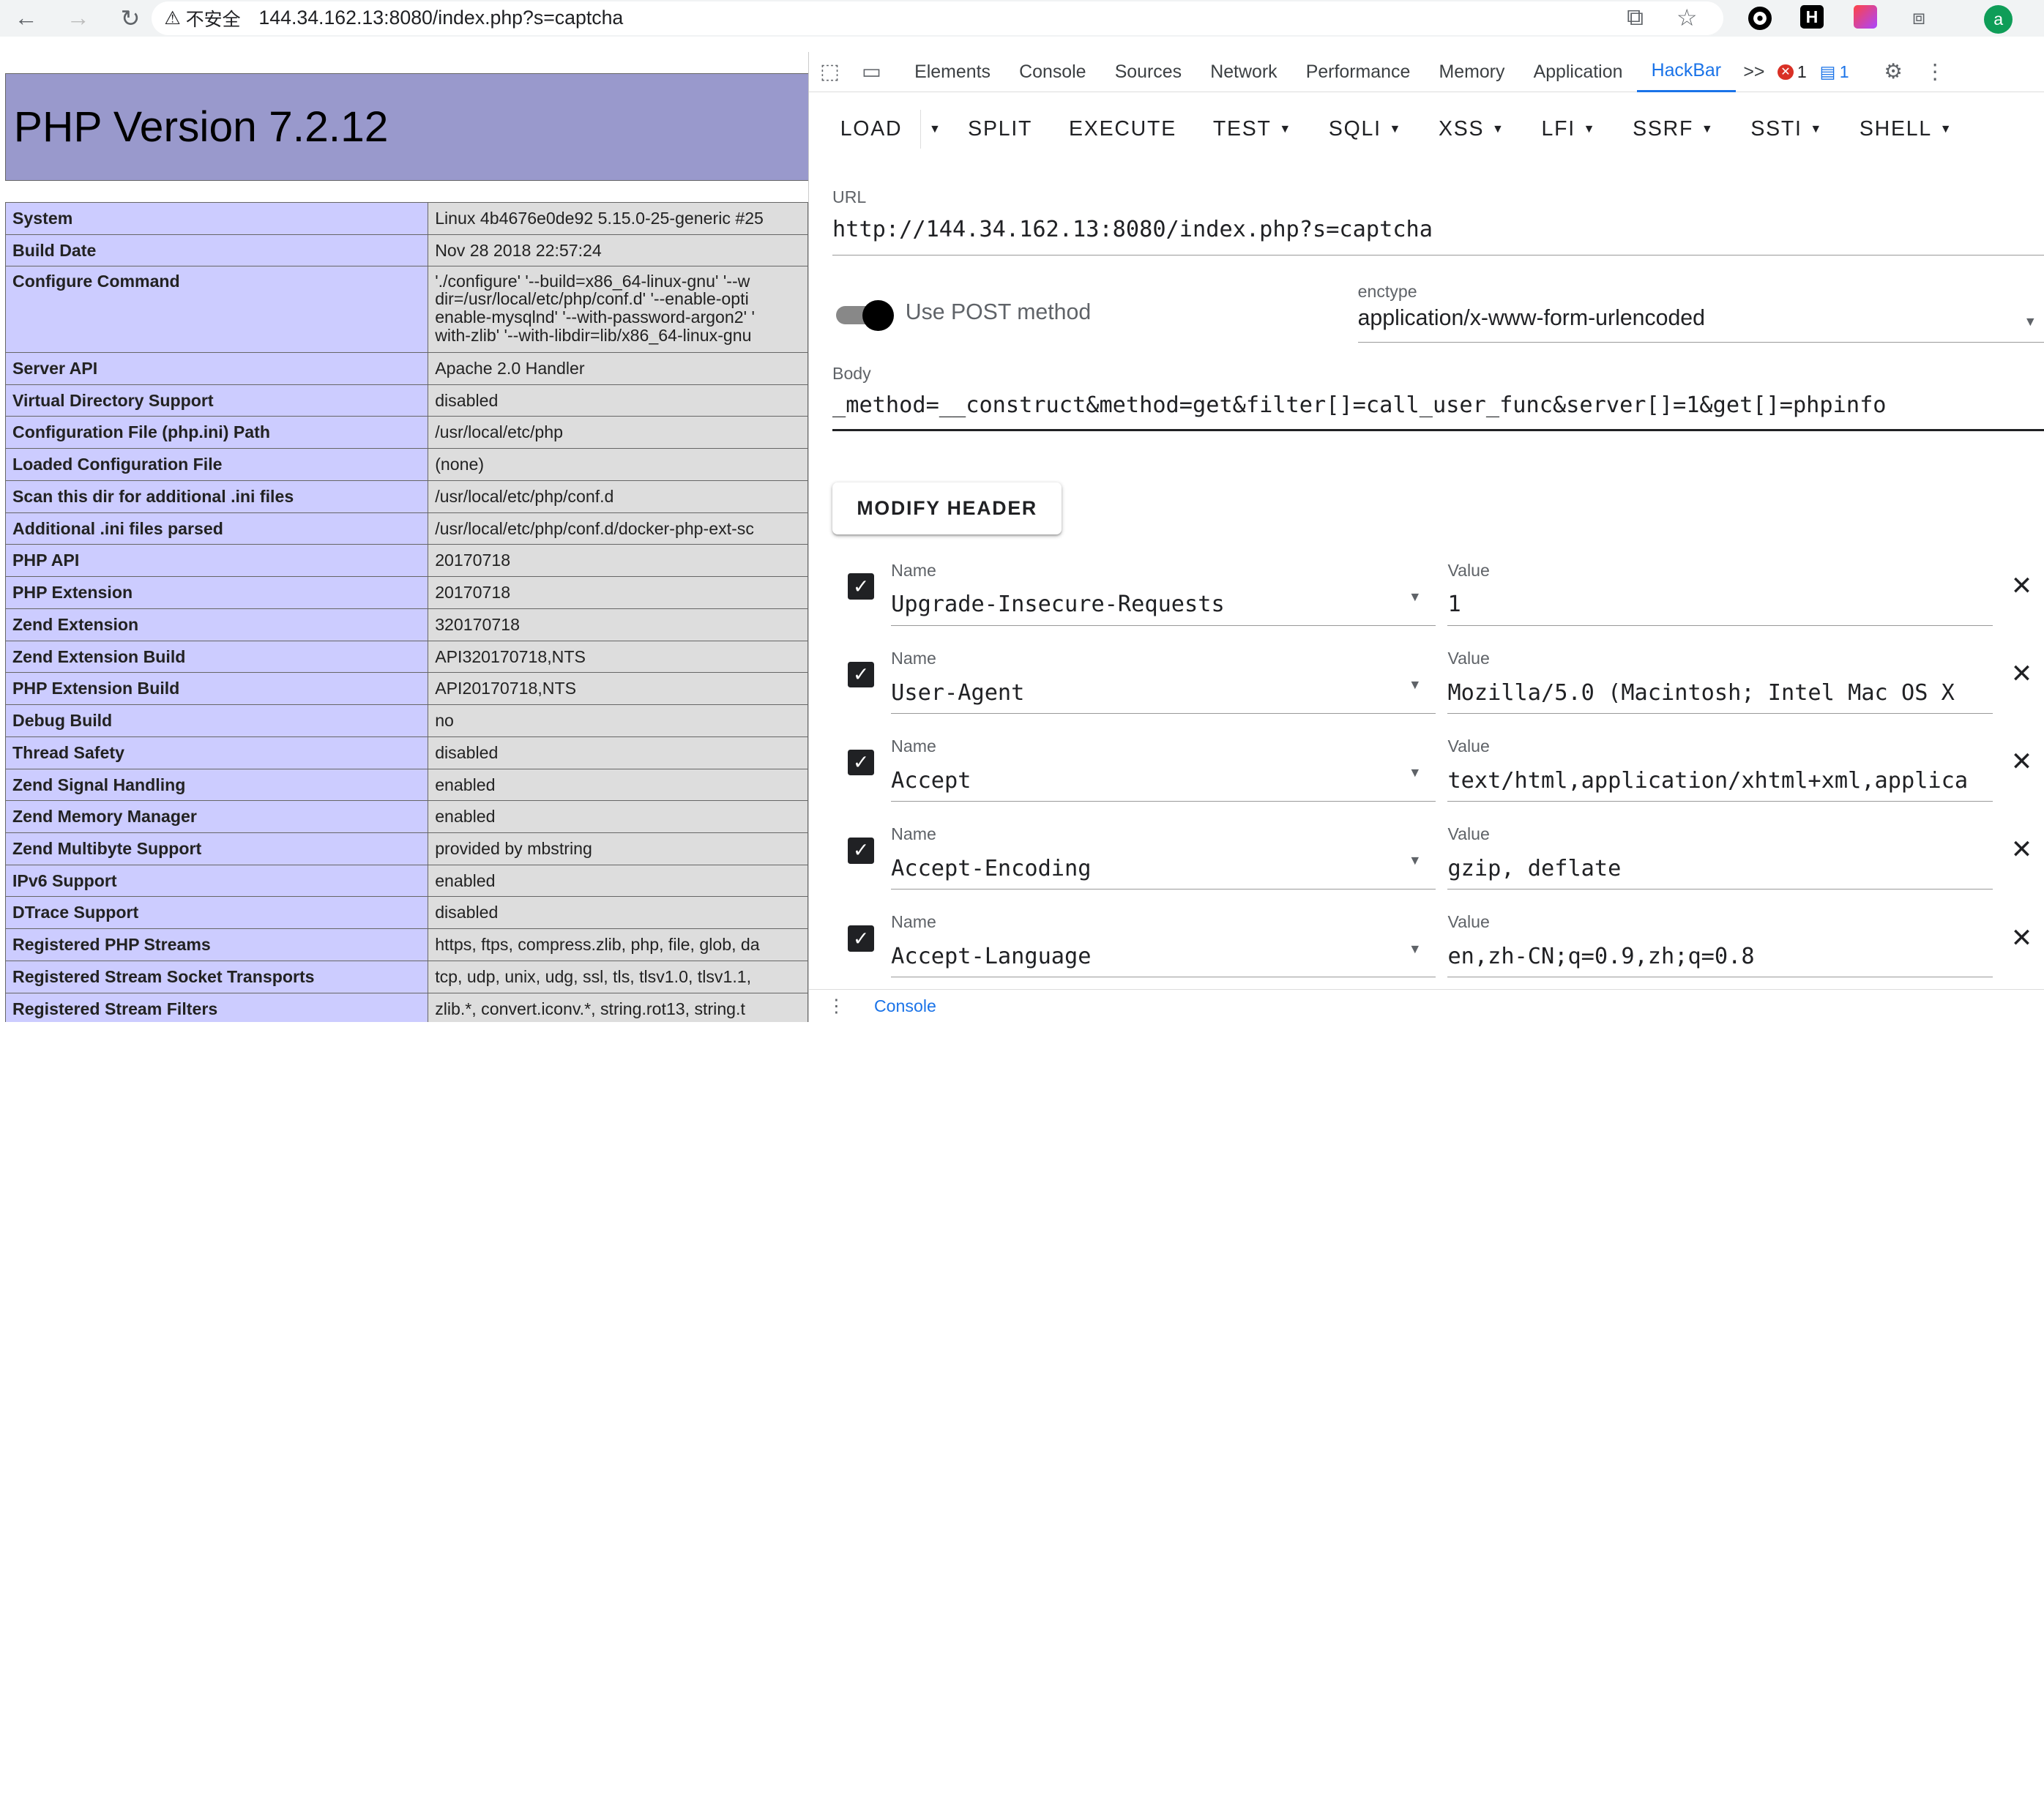 Image resolution: width=2044 pixels, height=1820 pixels. I want to click on extension-h-icon: H, so click(1812, 17).